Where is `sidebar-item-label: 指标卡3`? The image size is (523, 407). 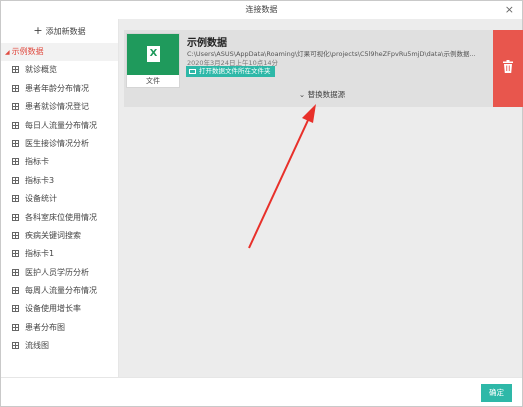 sidebar-item-label: 指标卡3 is located at coordinates (40, 180).